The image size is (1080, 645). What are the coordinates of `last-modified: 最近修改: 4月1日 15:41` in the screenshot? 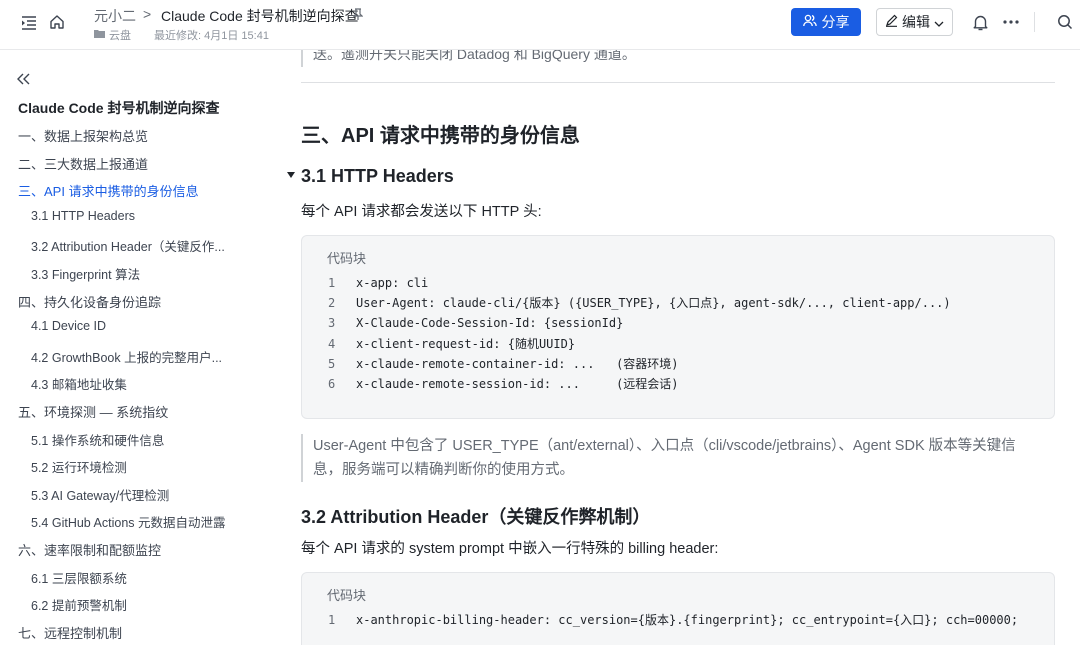 It's located at (211, 36).